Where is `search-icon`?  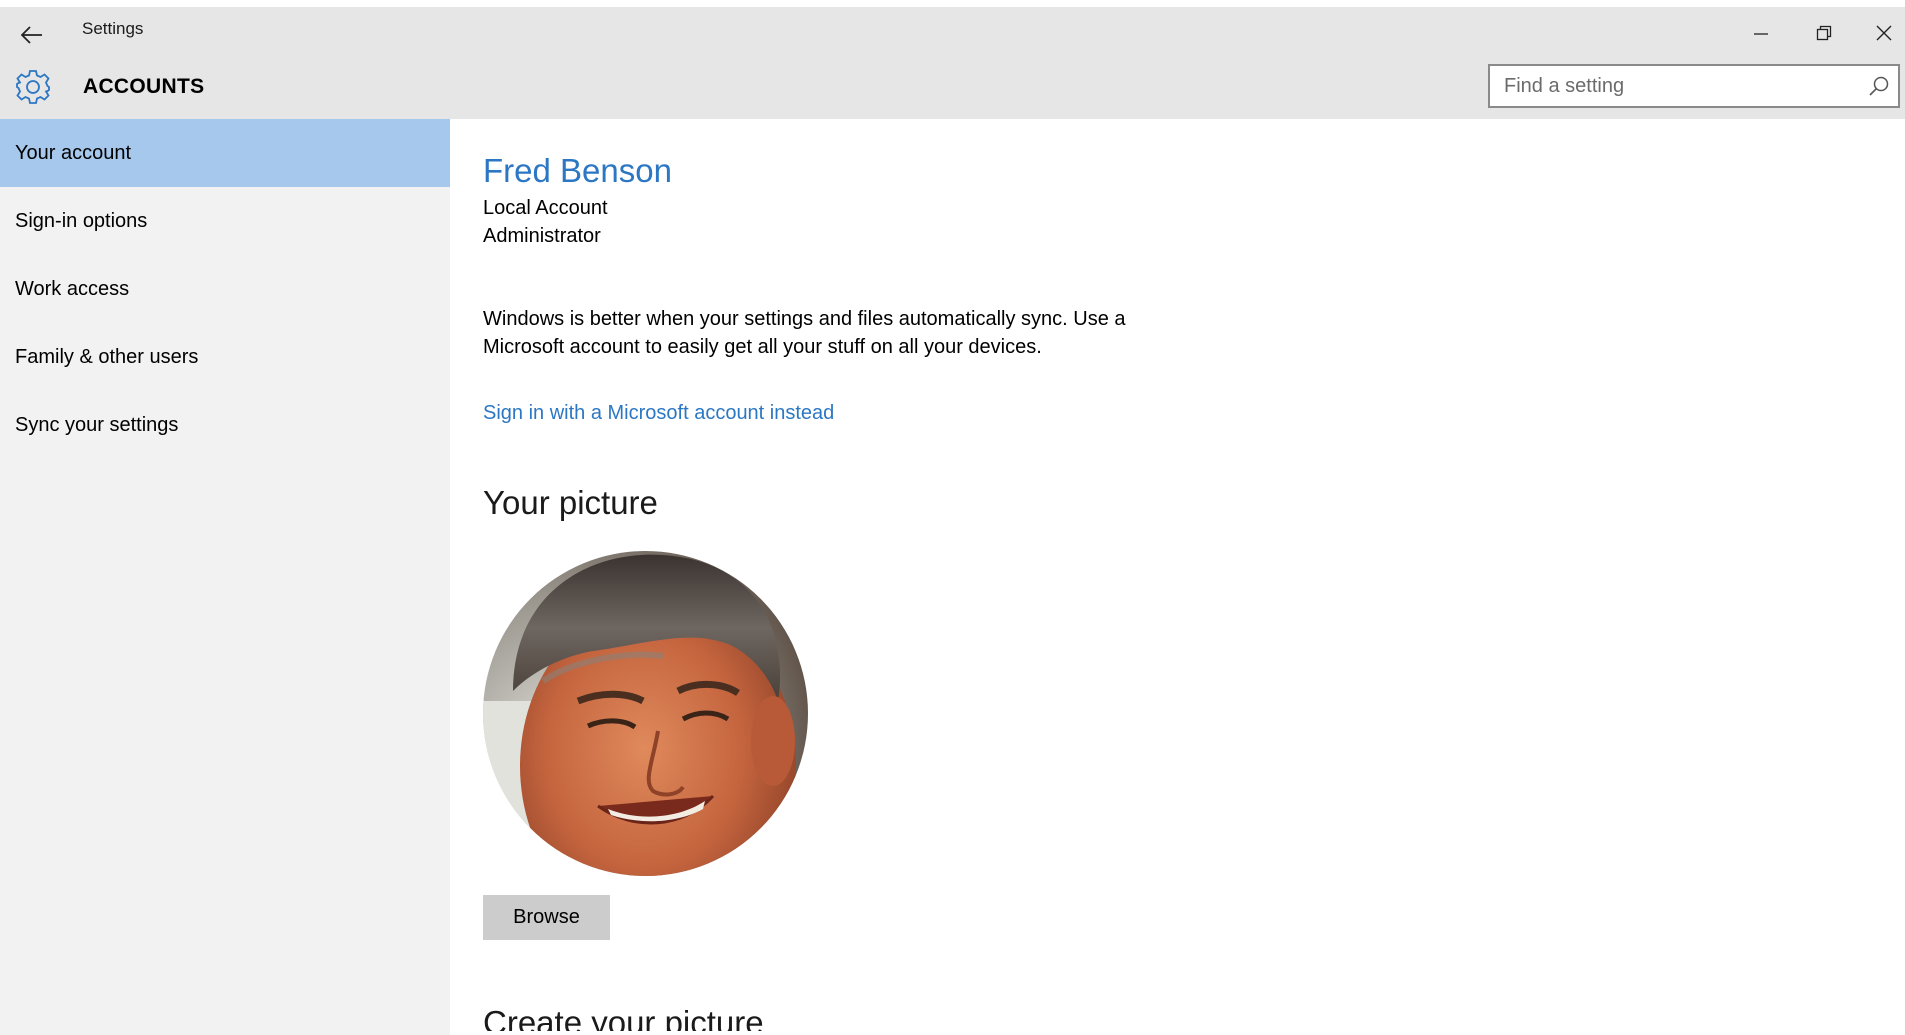 search-icon is located at coordinates (1879, 86).